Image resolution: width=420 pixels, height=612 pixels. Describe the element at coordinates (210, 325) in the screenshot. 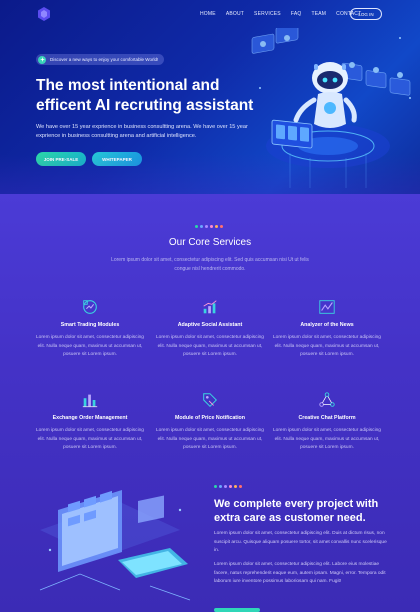

I see `service-title: Adaptive Social Assistant` at that location.